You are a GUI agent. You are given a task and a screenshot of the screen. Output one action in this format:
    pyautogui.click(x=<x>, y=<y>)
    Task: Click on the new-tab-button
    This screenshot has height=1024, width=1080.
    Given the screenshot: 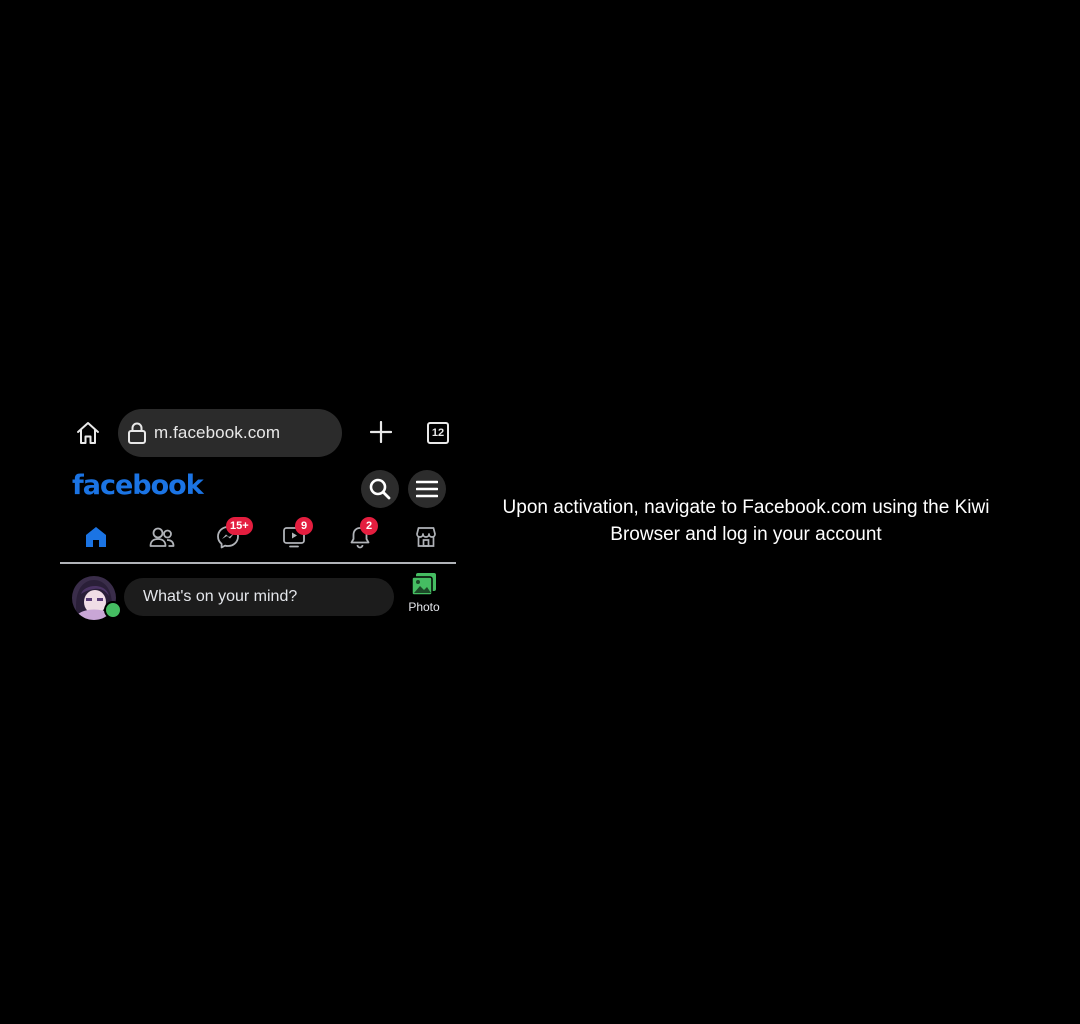 What is the action you would take?
    pyautogui.click(x=381, y=432)
    